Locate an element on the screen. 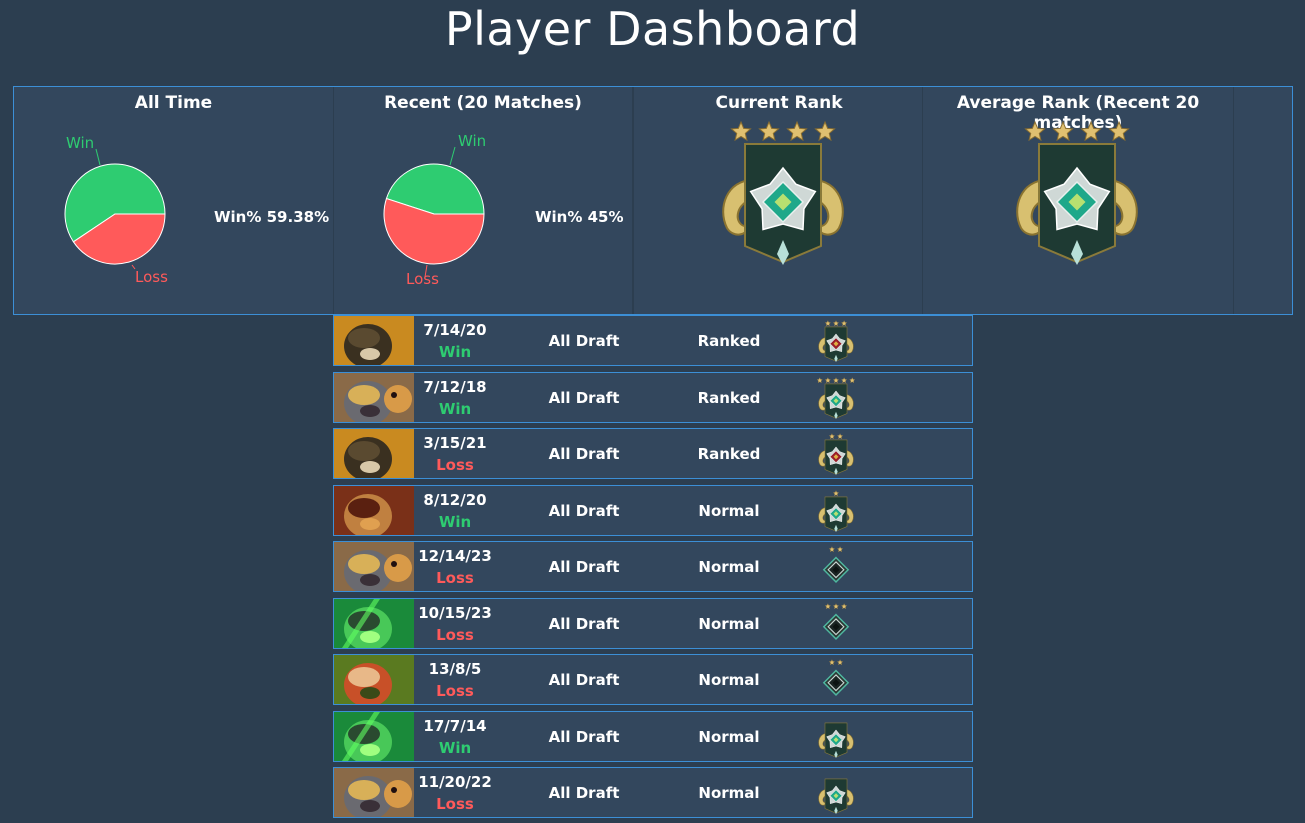 The height and width of the screenshot is (823, 1305). match-date: 12/14/23 is located at coordinates (455, 556).